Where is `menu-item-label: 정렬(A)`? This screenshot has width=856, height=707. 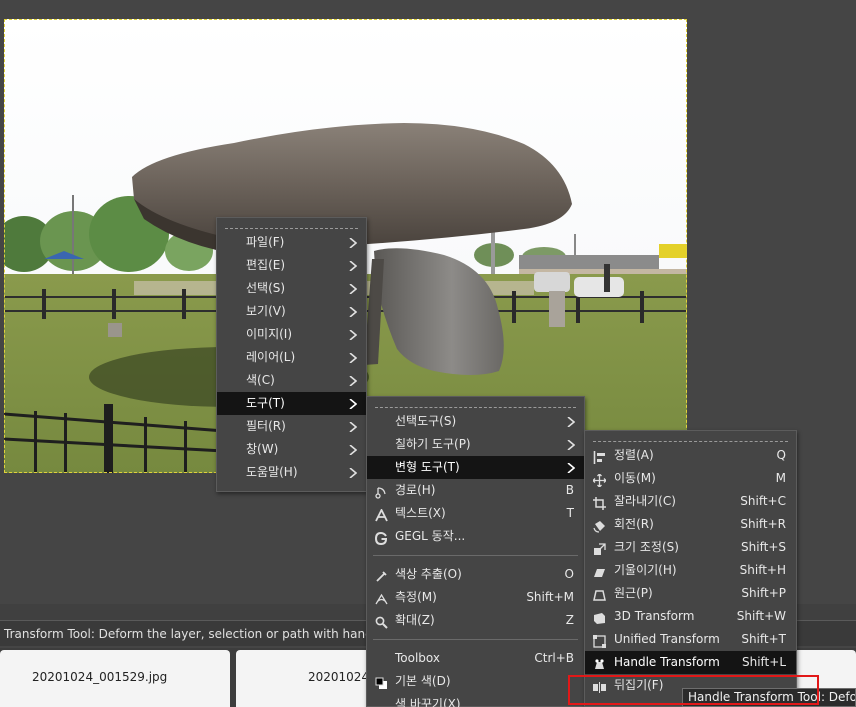
menu-item-label: 정렬(A) is located at coordinates (634, 455).